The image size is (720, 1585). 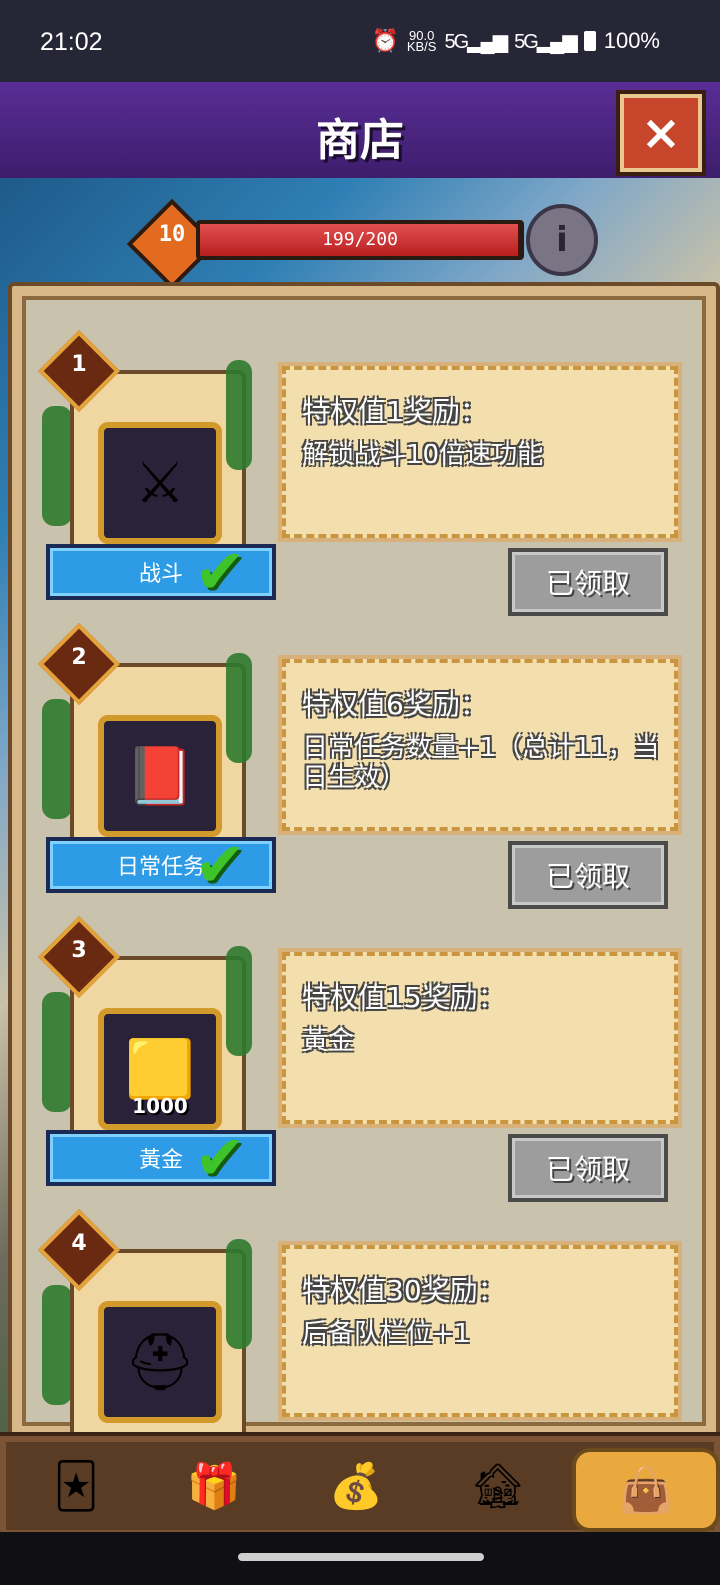 I want to click on barracks-icon: 🏚, so click(x=498, y=1486).